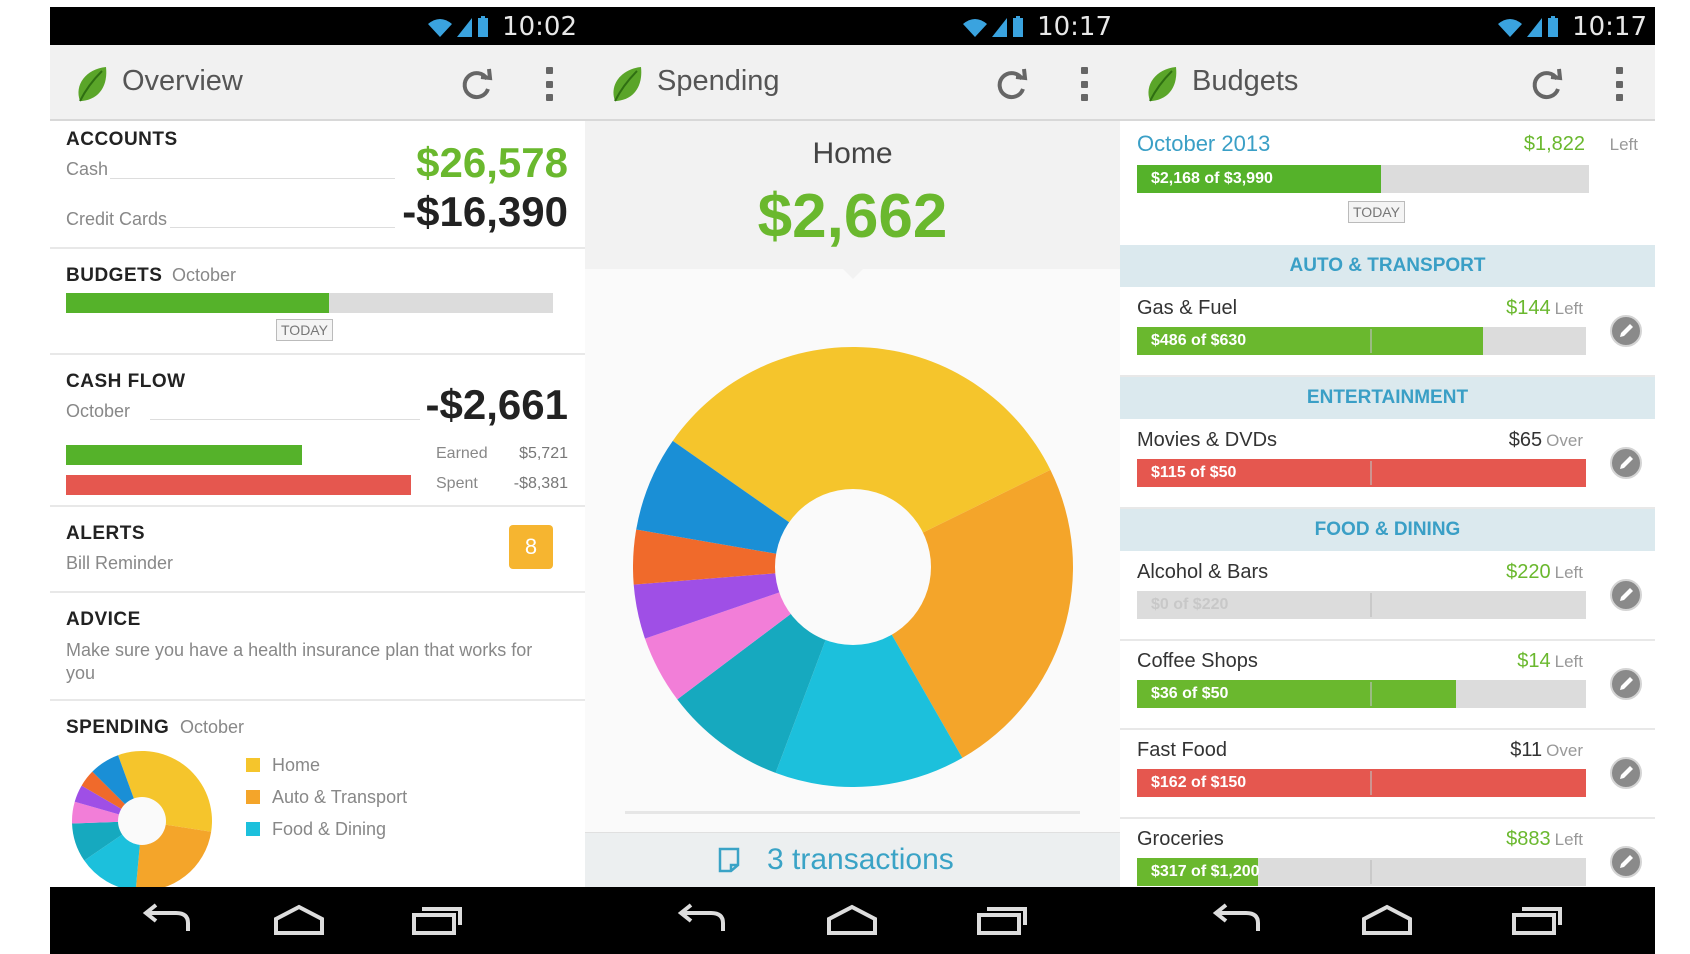  What do you see at coordinates (122, 139) in the screenshot?
I see `accounts-heading: ACCOUNTS` at bounding box center [122, 139].